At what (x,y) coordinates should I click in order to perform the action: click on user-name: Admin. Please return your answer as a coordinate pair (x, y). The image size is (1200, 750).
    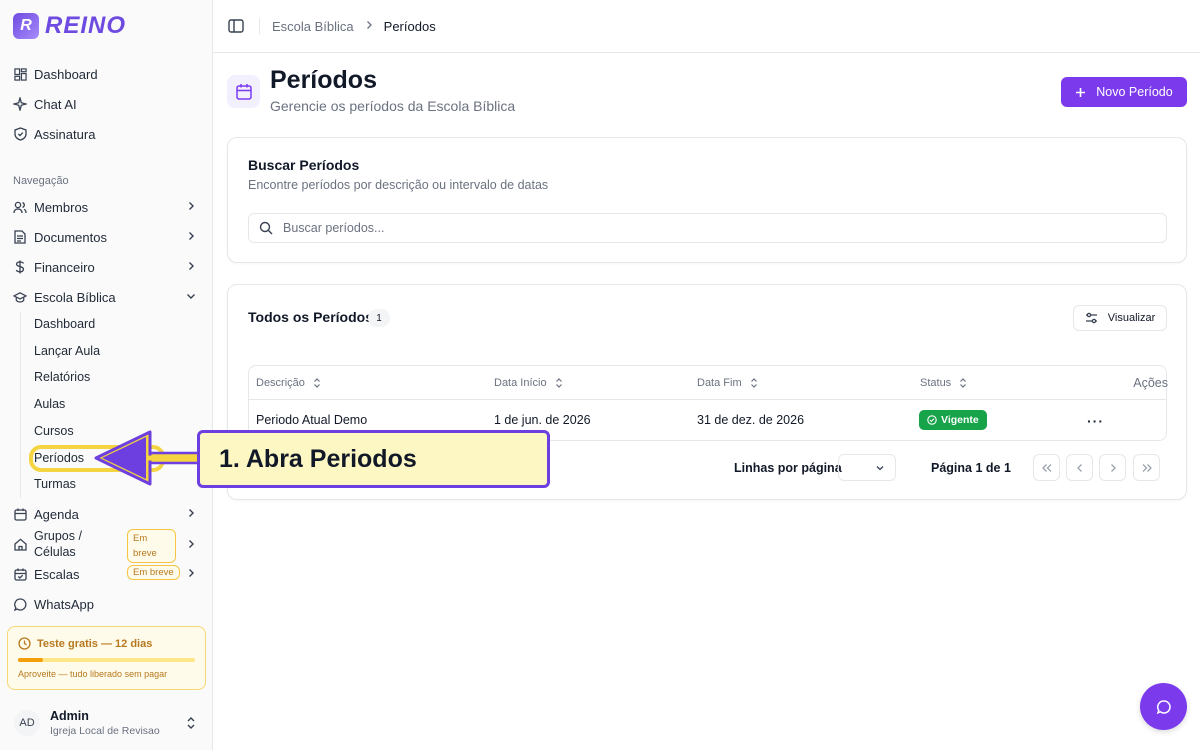
    Looking at the image, I should click on (69, 716).